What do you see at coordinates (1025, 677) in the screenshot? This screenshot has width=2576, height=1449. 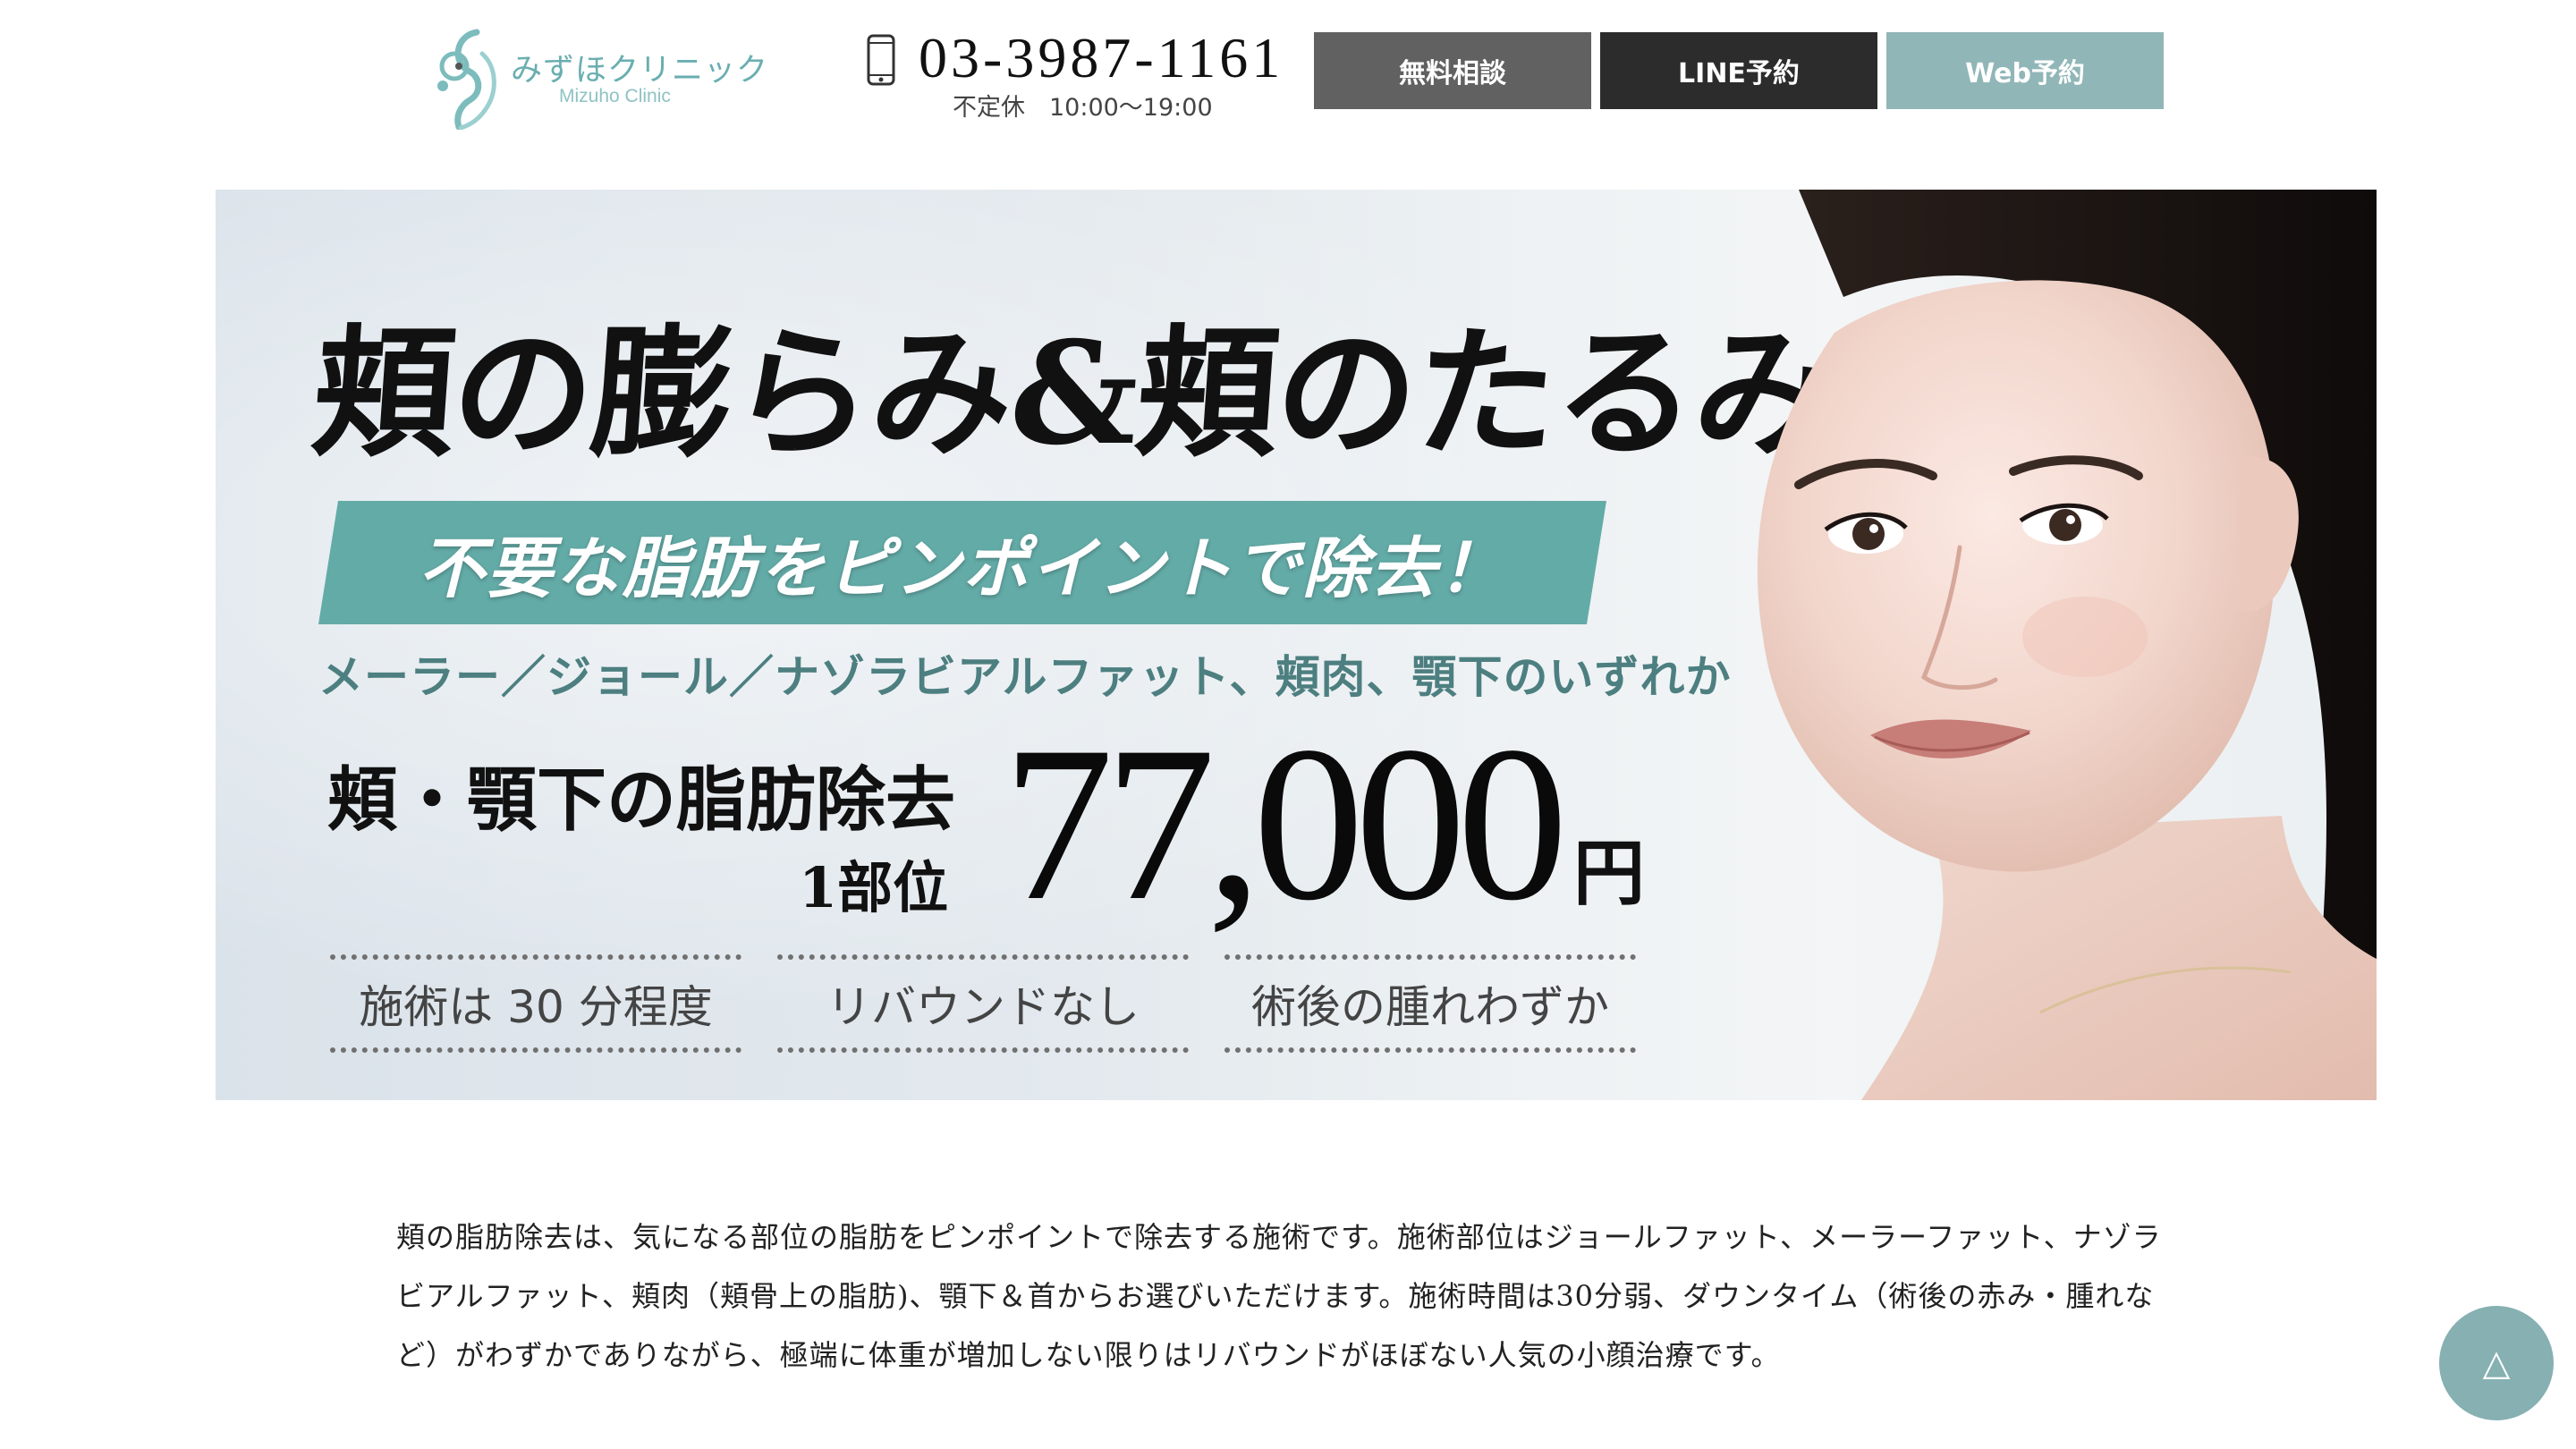 I see `hero-target-areas: メーラー／ジョール／ナゾラビアルファット、頬肉、顎下のいずれか` at bounding box center [1025, 677].